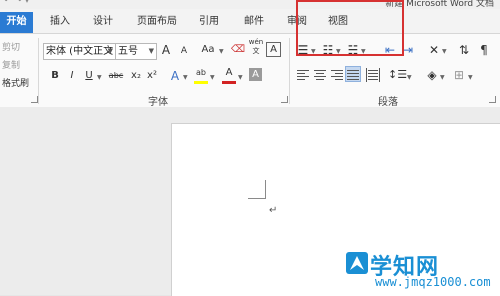  Describe the element at coordinates (166, 50) in the screenshot. I see `grow-font-button: A` at that location.